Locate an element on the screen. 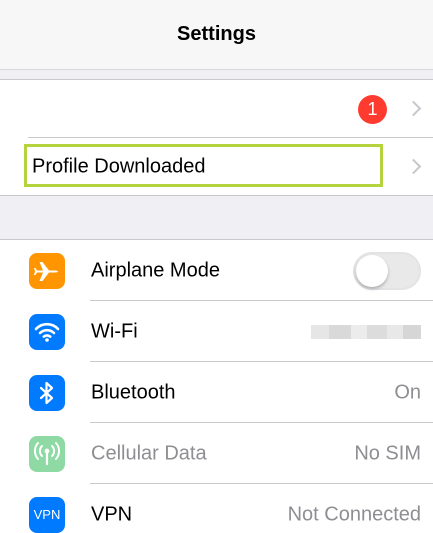 The width and height of the screenshot is (433, 533). vpn-label: VPN is located at coordinates (112, 514).